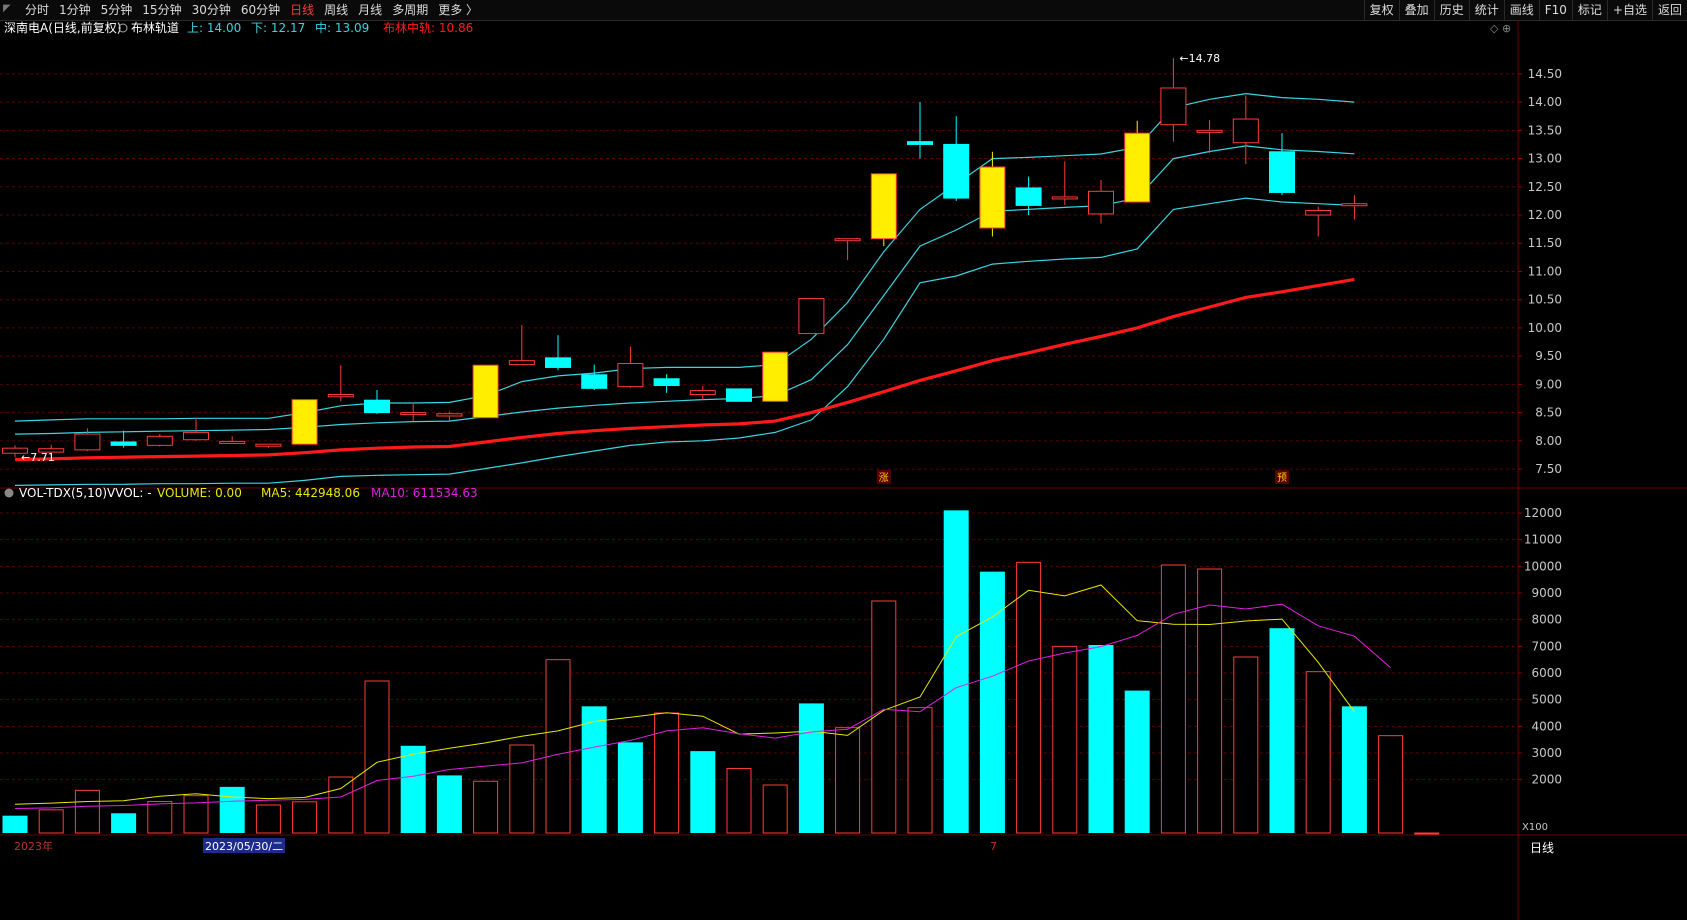 The width and height of the screenshot is (1687, 920). What do you see at coordinates (260, 10) in the screenshot?
I see `tab-60min: 60分钟` at bounding box center [260, 10].